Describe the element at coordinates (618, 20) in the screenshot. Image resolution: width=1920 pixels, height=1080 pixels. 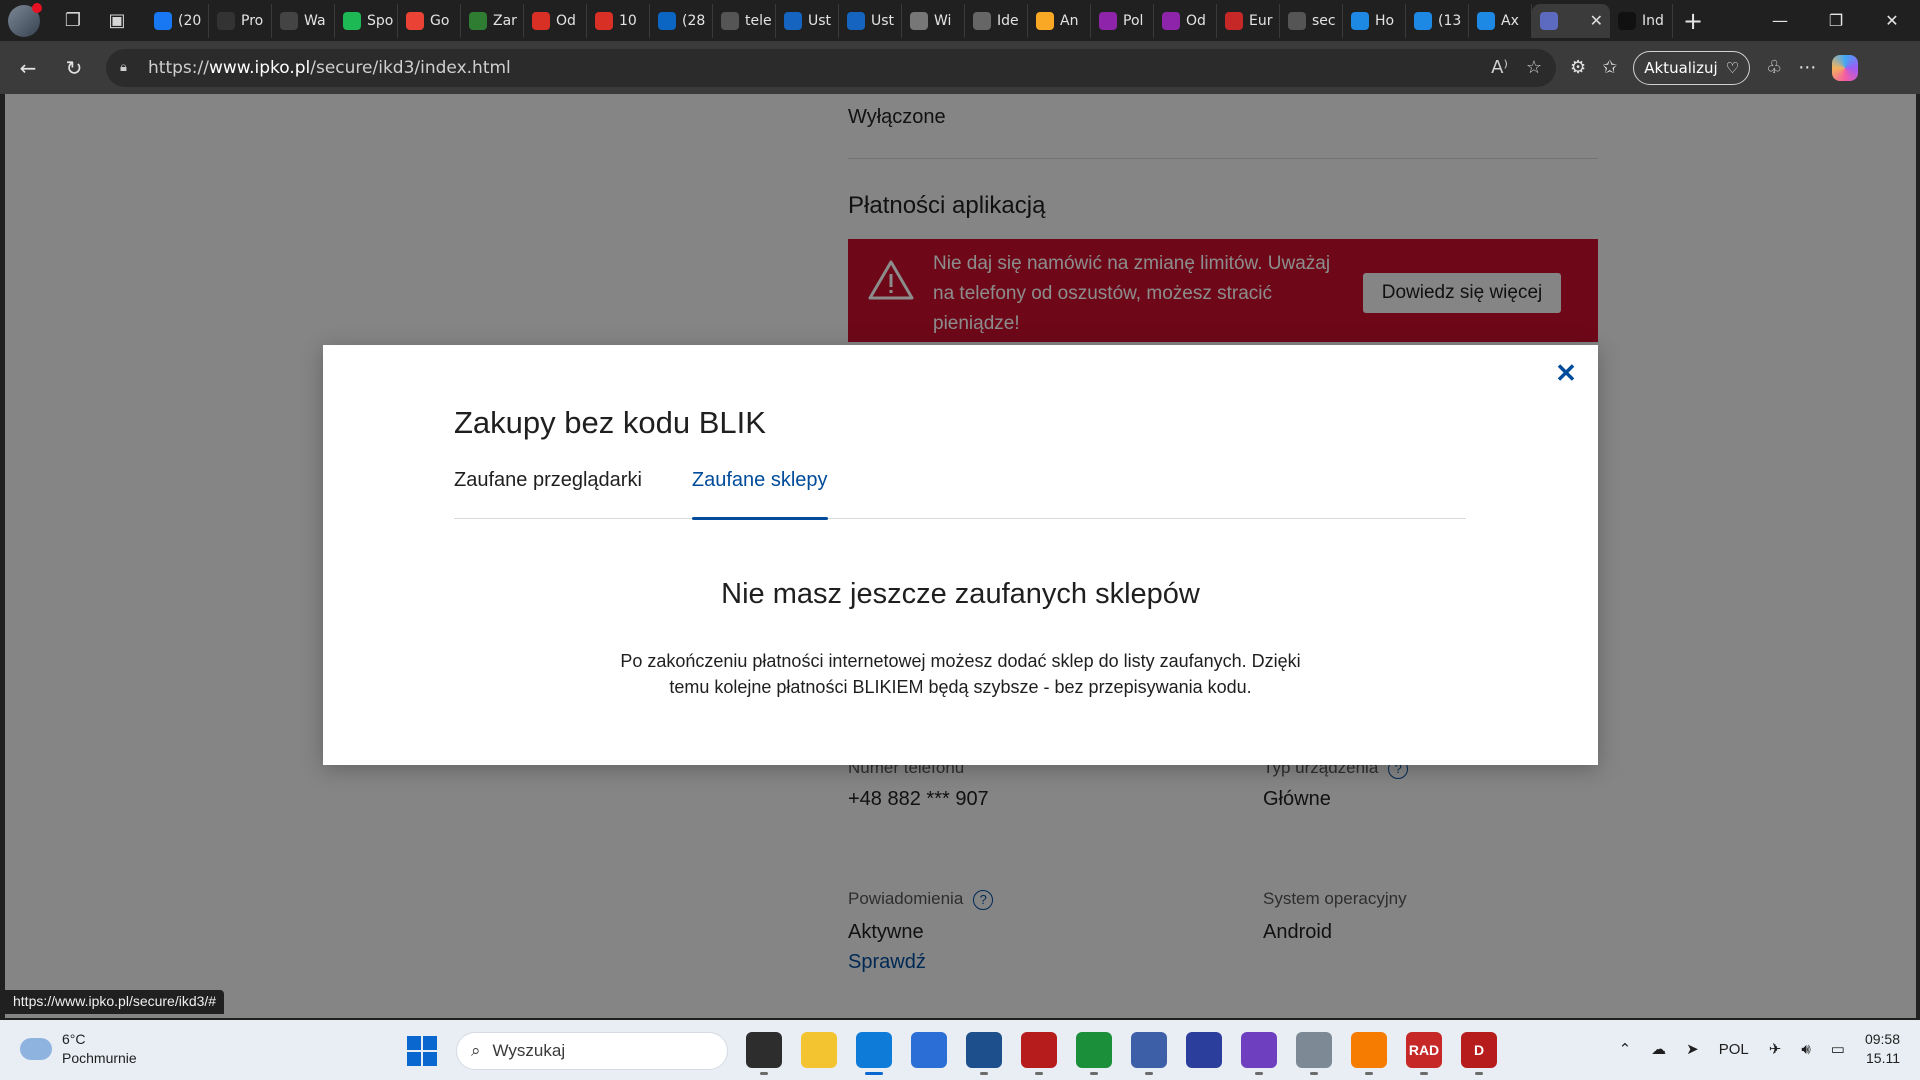
I see `browser-tab: 10` at that location.